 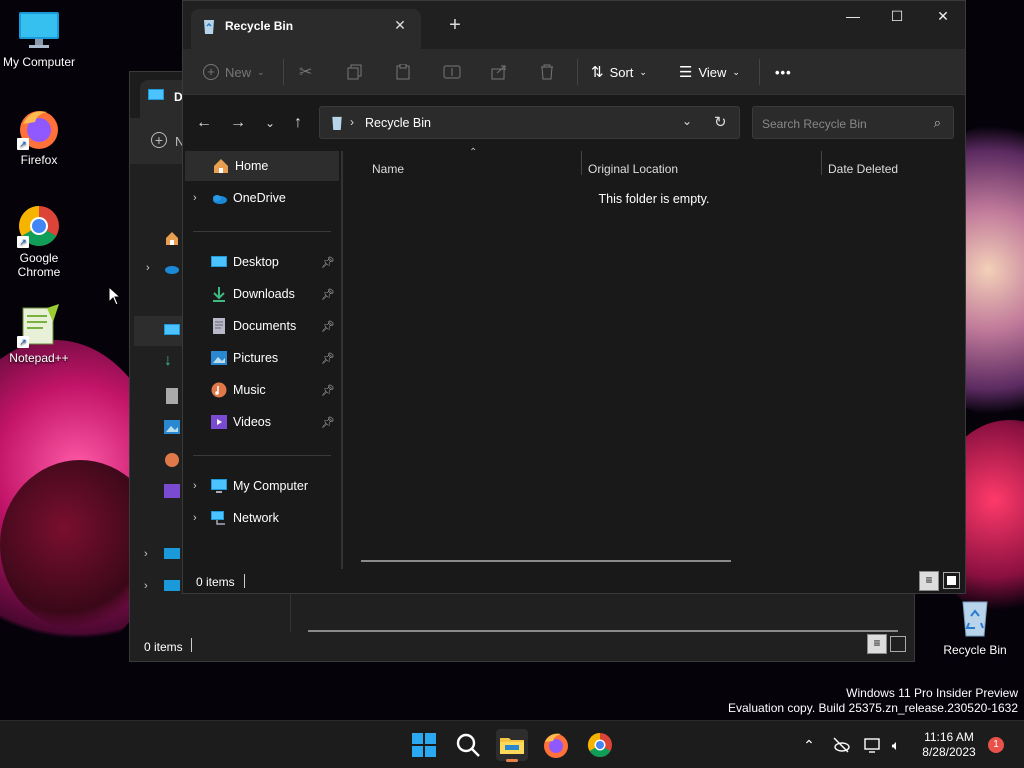 I want to click on onedrive-offline-icon, so click(x=841, y=745).